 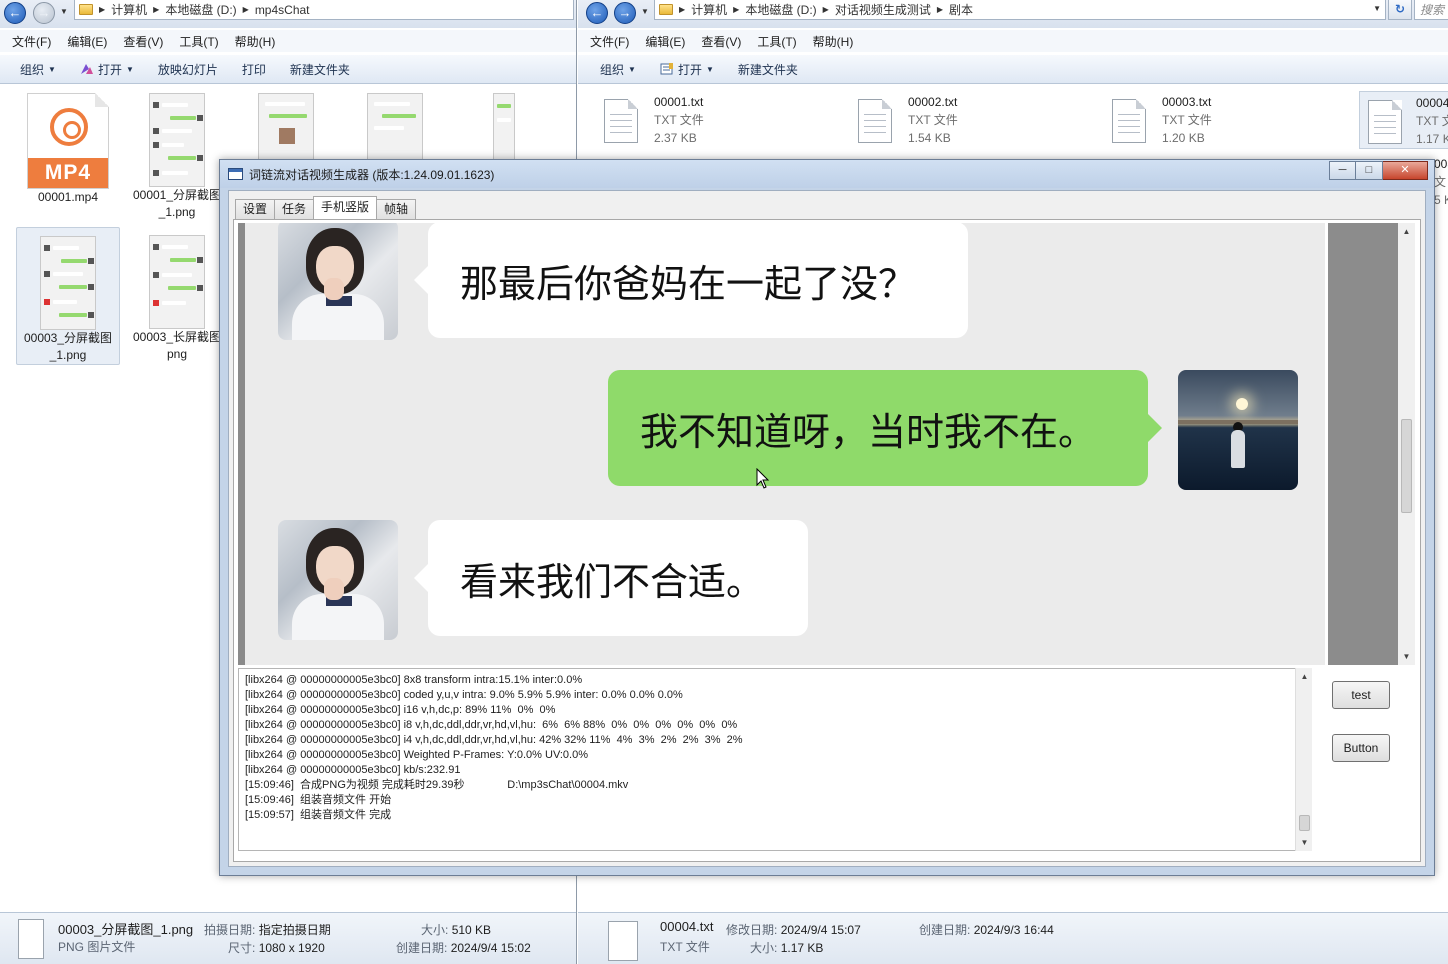 What do you see at coordinates (471, 930) in the screenshot?
I see `details-size: 510 KB` at bounding box center [471, 930].